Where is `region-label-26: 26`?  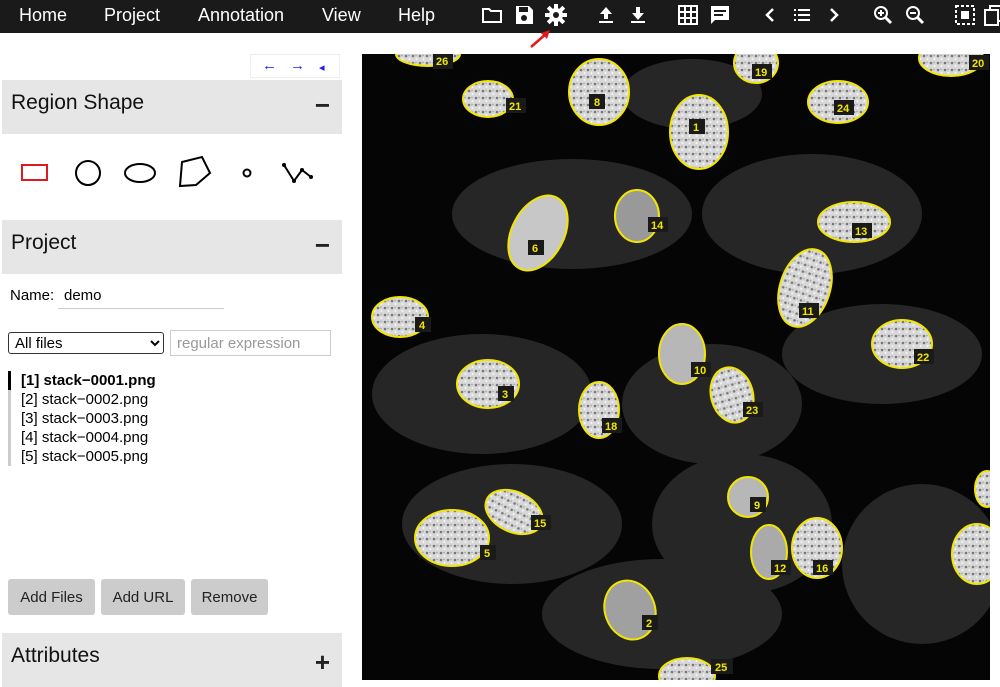 region-label-26: 26 is located at coordinates (443, 61).